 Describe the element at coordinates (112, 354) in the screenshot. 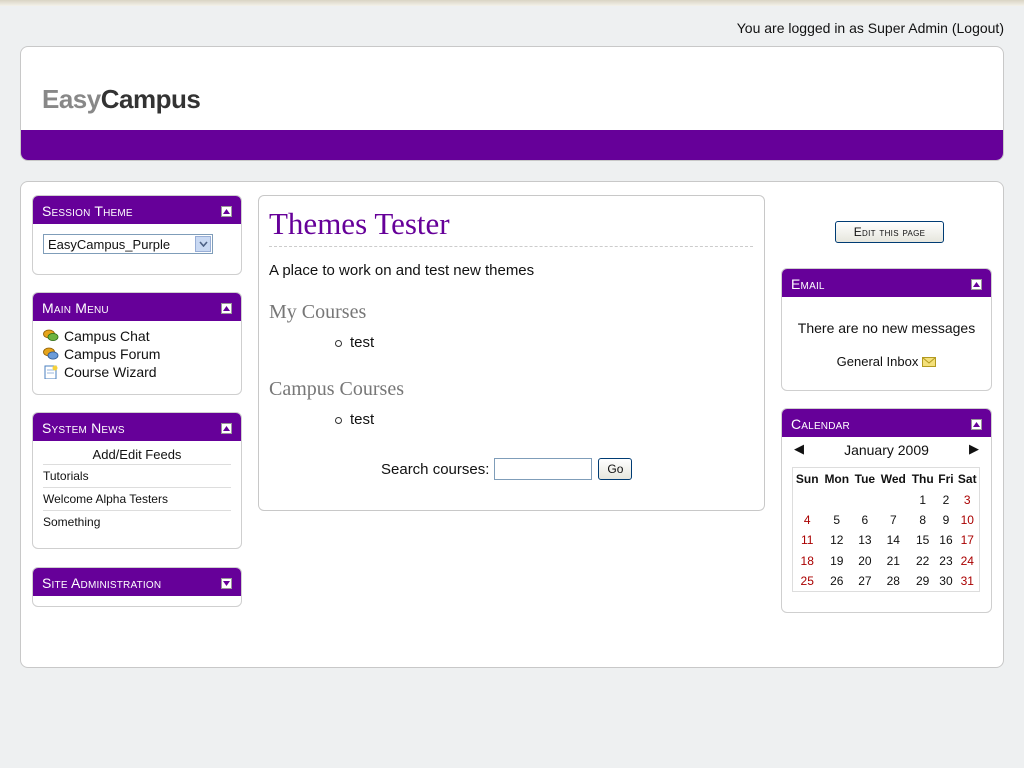

I see `menu-item-label: Campus Forum` at that location.